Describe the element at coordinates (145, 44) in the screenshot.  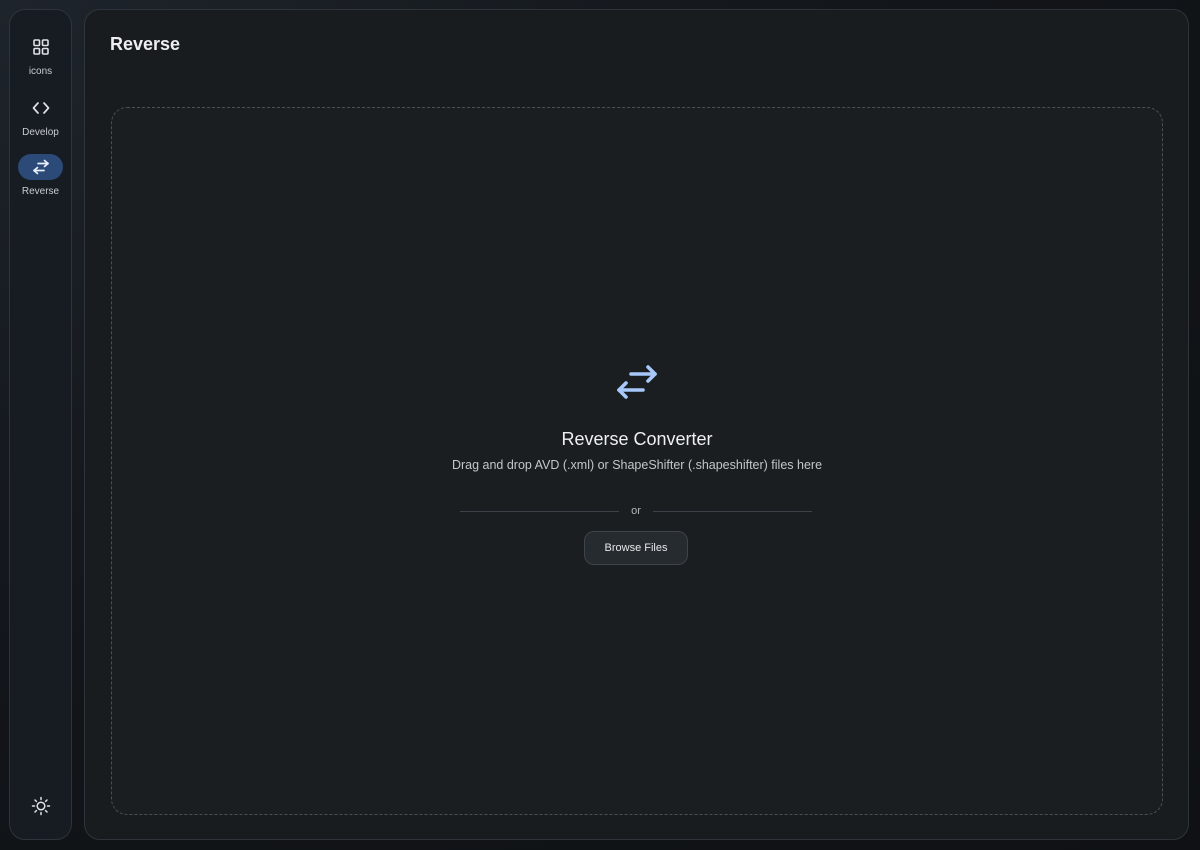
I see `page-title: Reverse` at that location.